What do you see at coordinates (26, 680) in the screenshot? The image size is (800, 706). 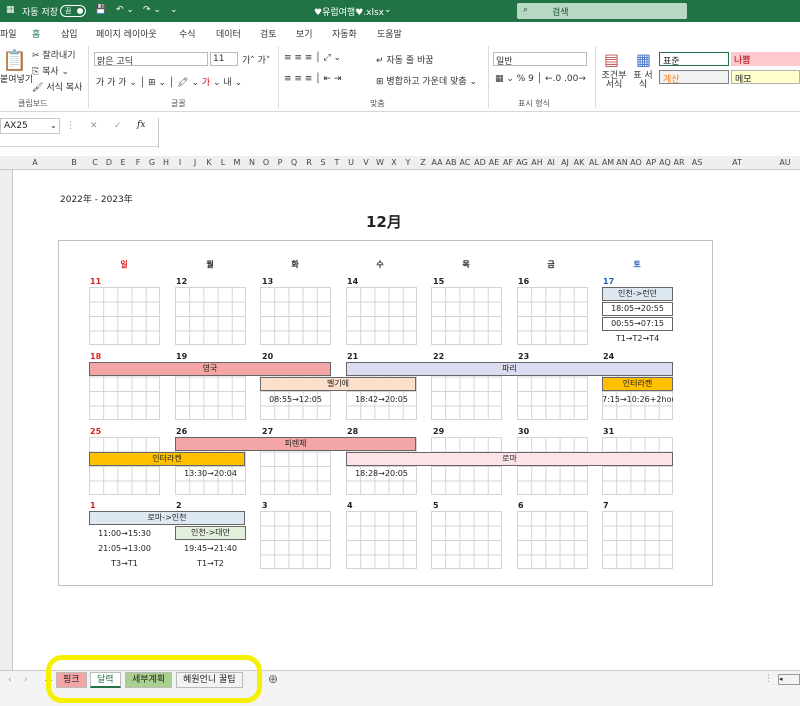 I see `chevron-right-icon: ›` at bounding box center [26, 680].